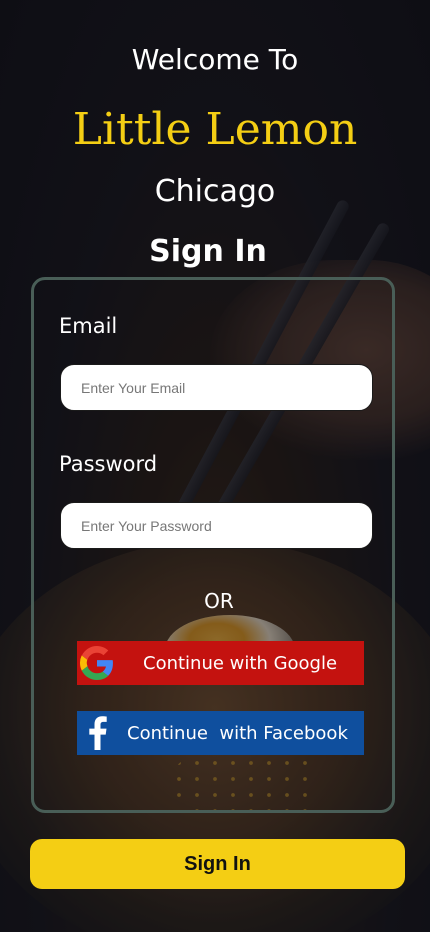  What do you see at coordinates (215, 191) in the screenshot?
I see `city-subtitle: Chicago` at bounding box center [215, 191].